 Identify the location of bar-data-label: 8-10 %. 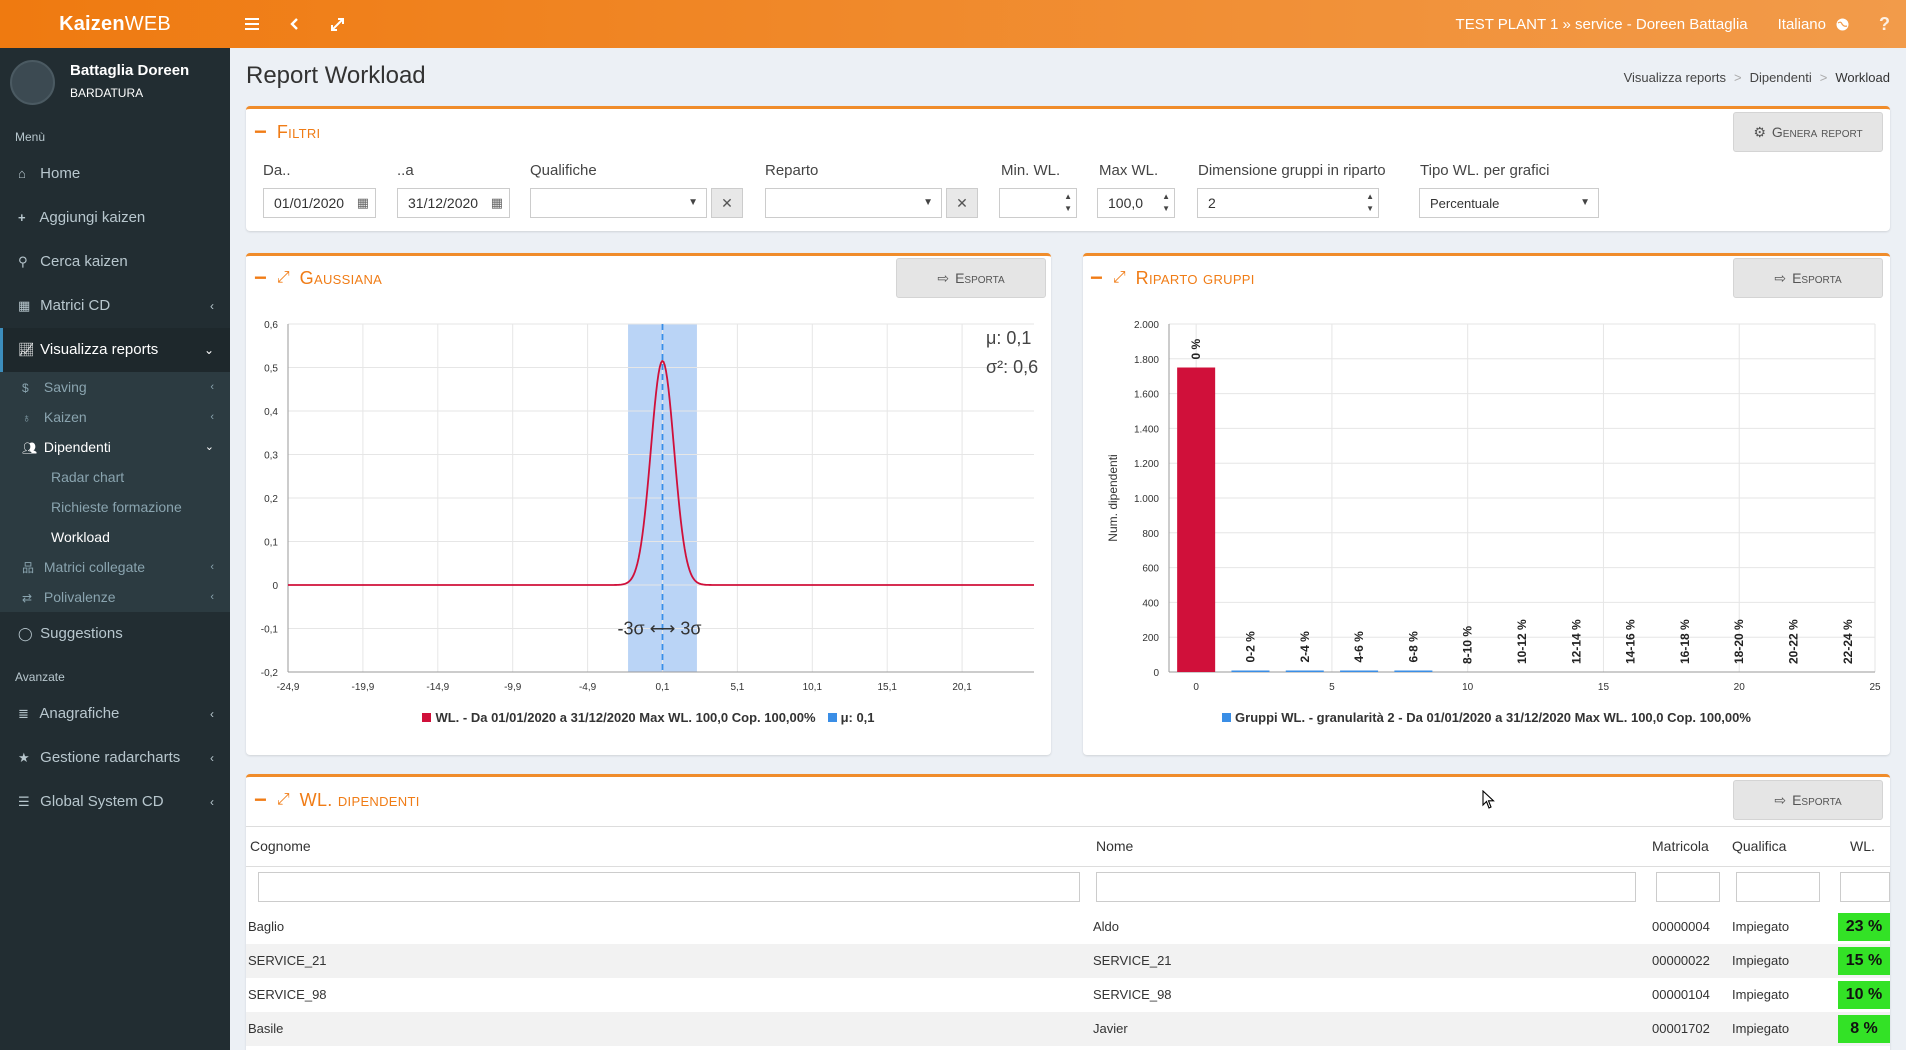
(1468, 645).